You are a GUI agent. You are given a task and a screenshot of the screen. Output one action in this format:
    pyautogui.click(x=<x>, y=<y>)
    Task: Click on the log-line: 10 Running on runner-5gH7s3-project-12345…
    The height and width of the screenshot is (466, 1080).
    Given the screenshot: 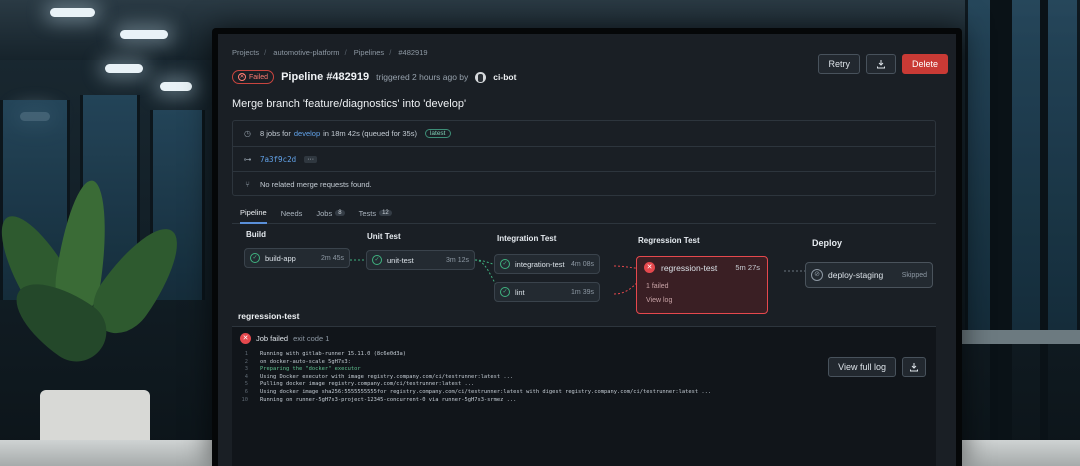 What is the action you would take?
    pyautogui.click(x=475, y=401)
    